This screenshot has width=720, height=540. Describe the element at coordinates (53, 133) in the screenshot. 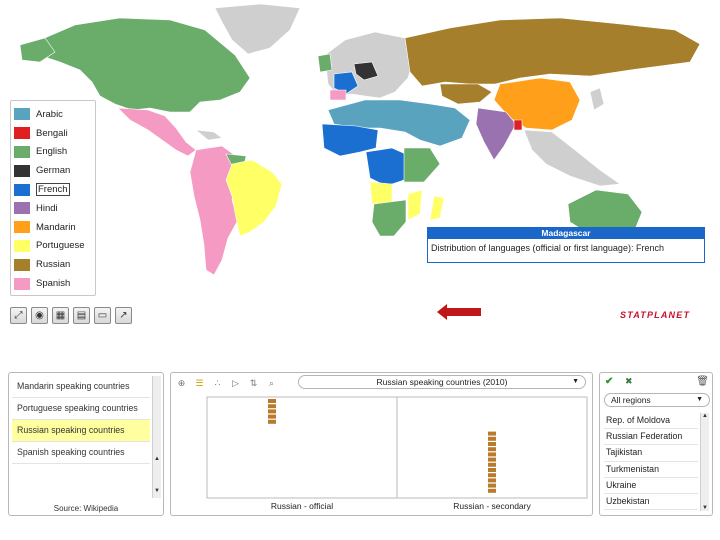

I see `legend-item: Bengali` at that location.